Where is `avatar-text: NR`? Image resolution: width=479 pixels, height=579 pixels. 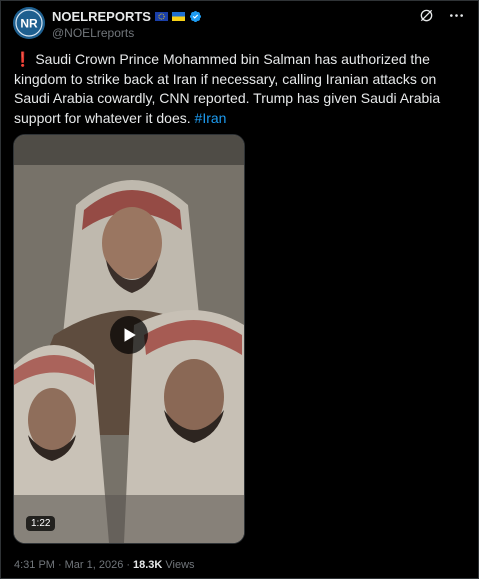 avatar-text: NR is located at coordinates (29, 24).